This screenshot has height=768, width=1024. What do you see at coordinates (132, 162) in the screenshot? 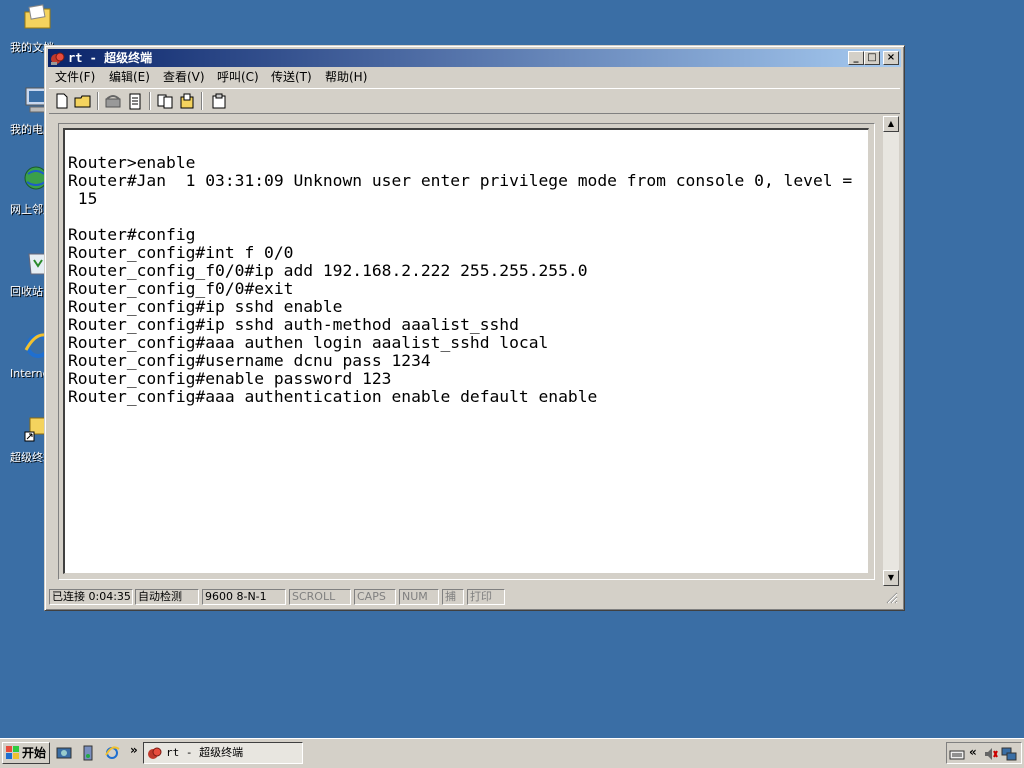
I see `terminal-line: Router>enable` at bounding box center [132, 162].